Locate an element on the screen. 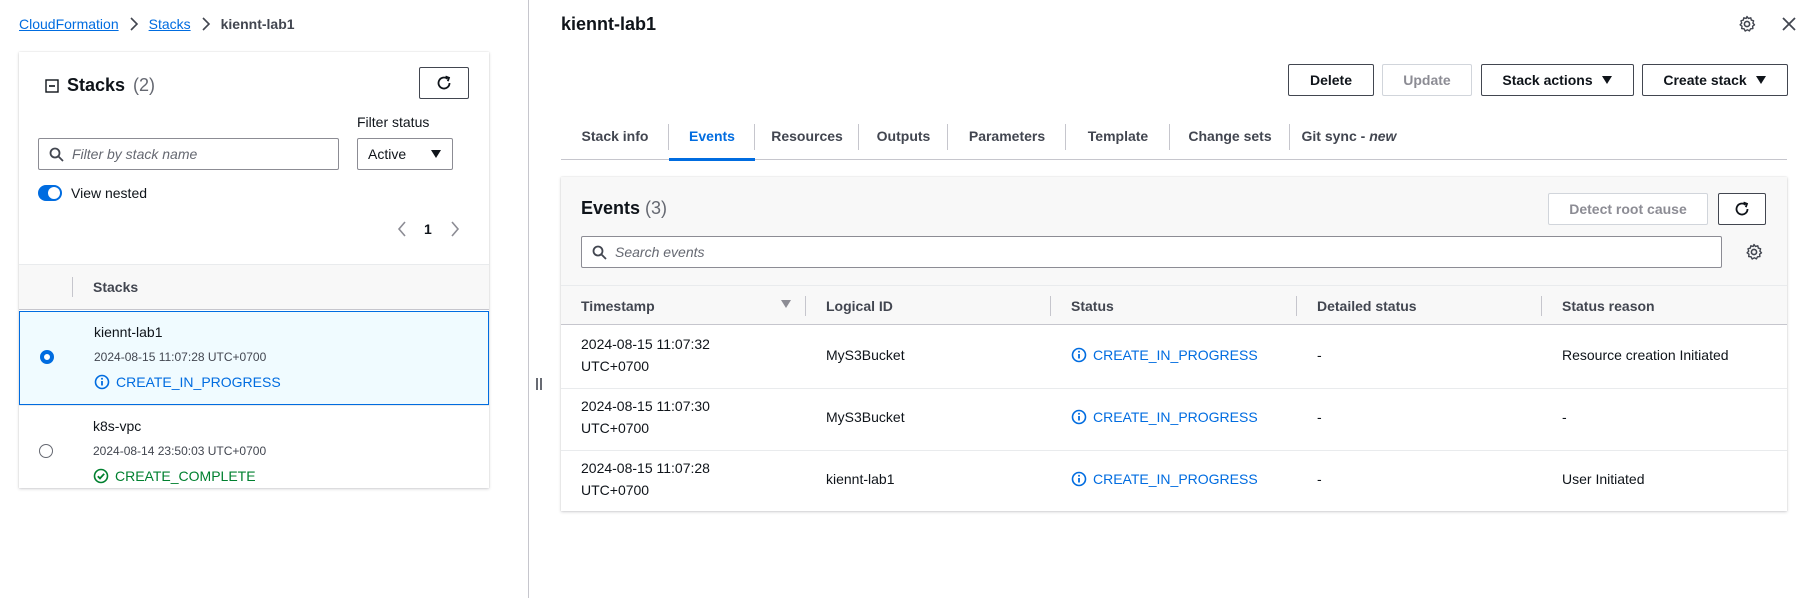 Image resolution: width=1812 pixels, height=598 pixels. refresh-events-button is located at coordinates (1742, 209).